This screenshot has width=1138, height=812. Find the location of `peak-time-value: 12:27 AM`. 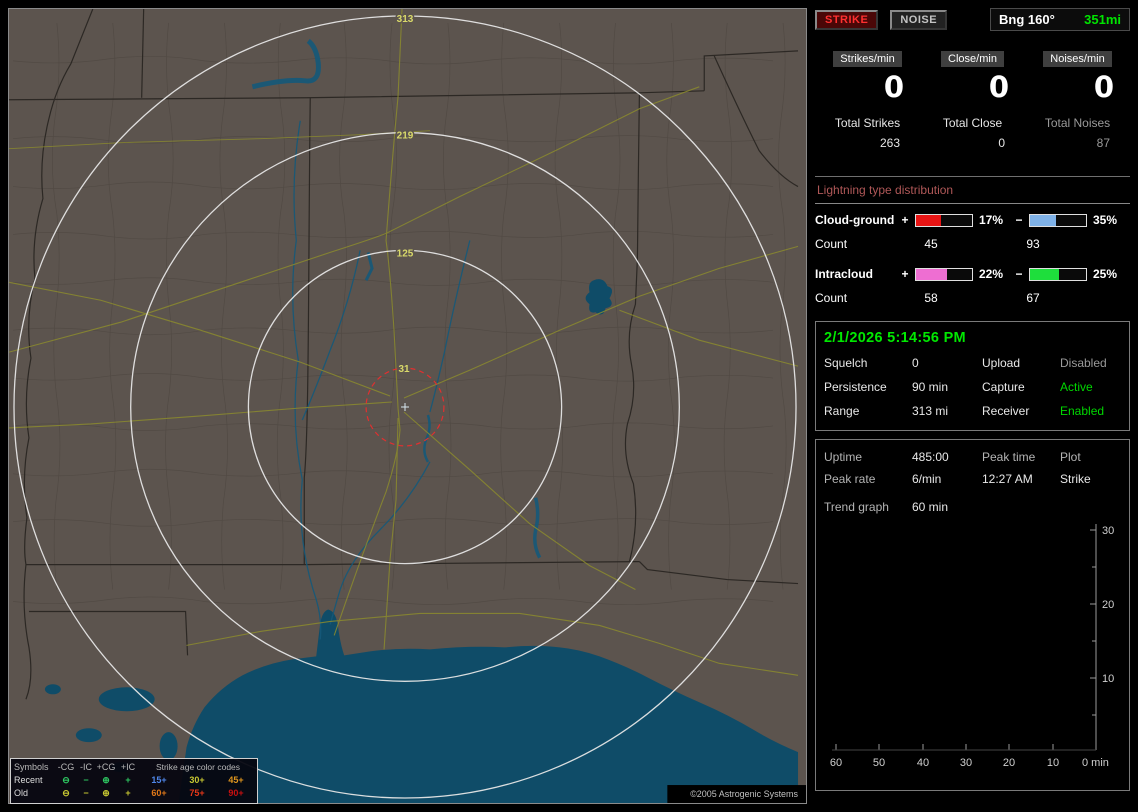

peak-time-value: 12:27 AM is located at coordinates (1007, 479).